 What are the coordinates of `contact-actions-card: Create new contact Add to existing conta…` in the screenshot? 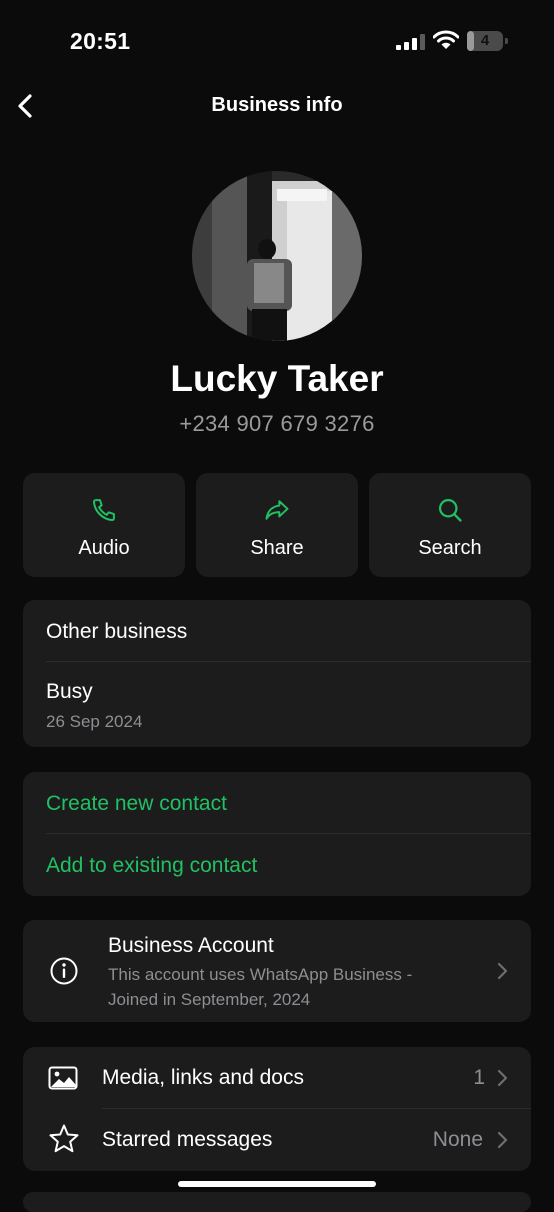 It's located at (277, 834).